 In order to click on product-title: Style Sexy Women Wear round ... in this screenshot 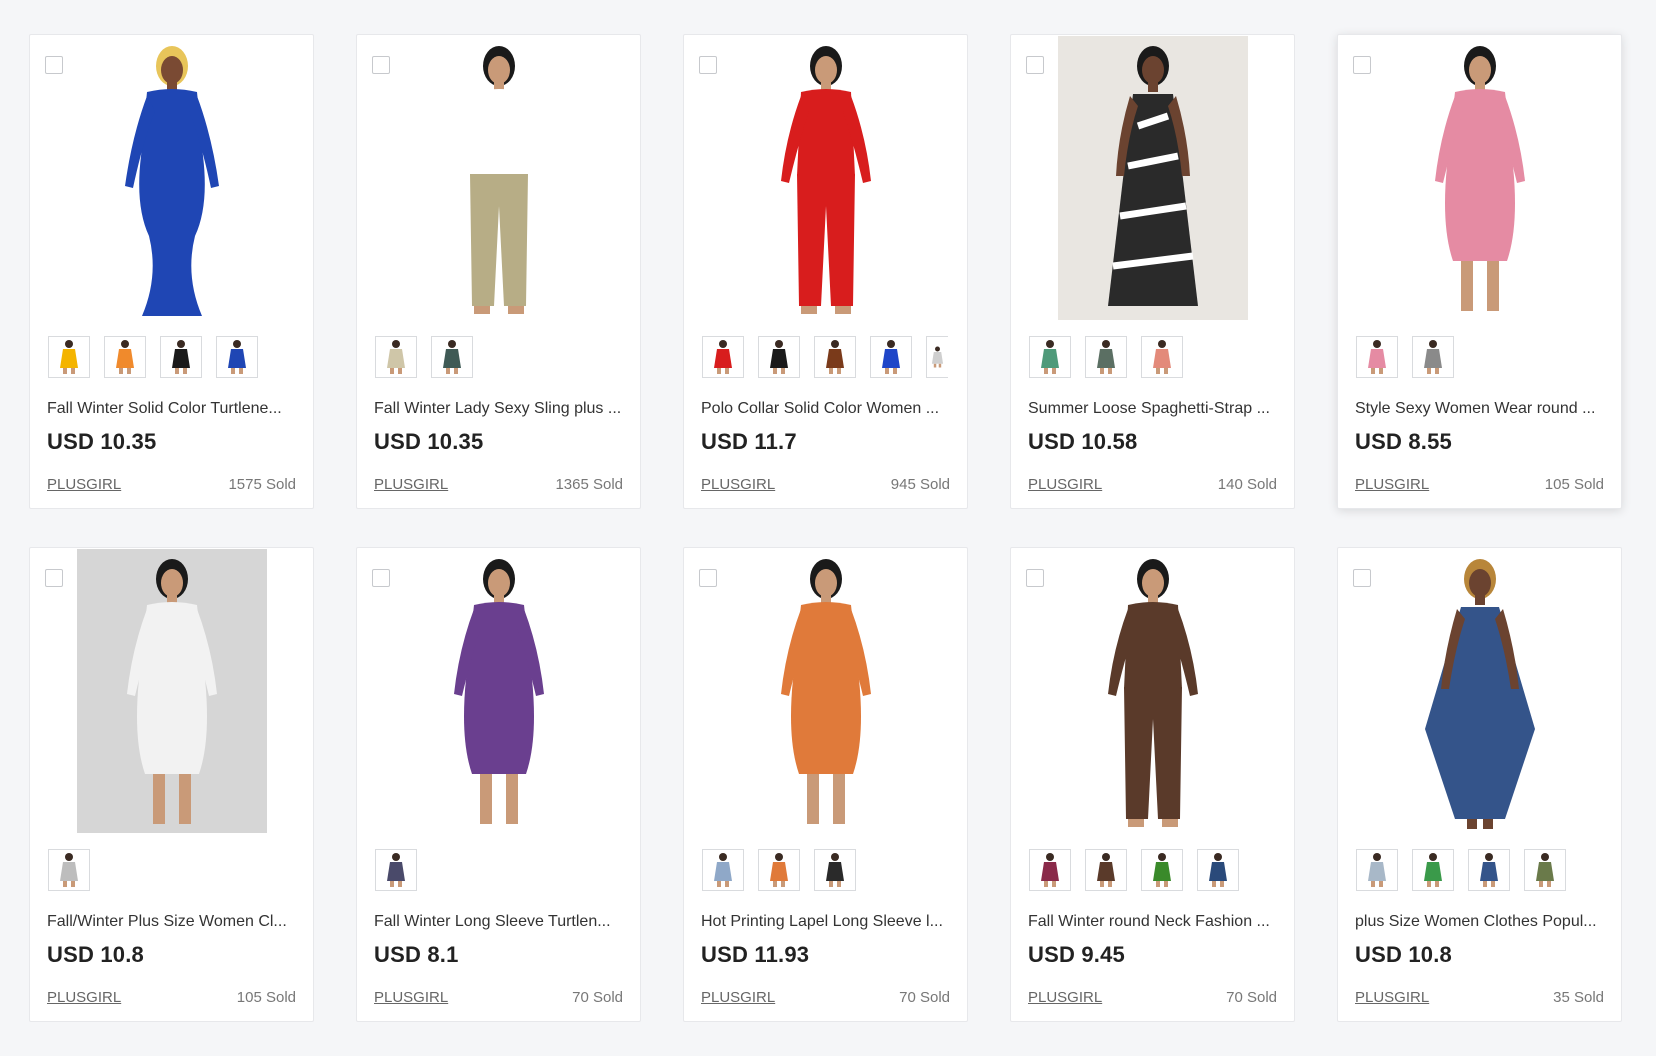, I will do `click(1481, 409)`.